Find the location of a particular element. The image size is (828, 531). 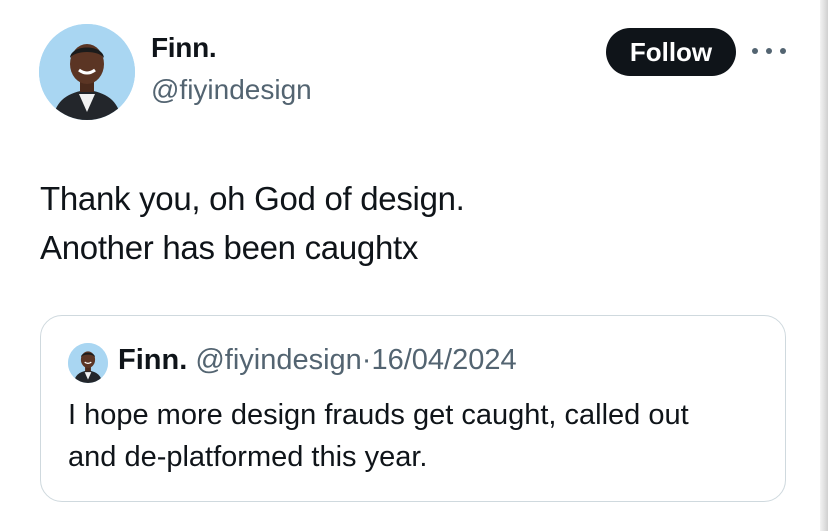

follow-button: Follow is located at coordinates (671, 52).